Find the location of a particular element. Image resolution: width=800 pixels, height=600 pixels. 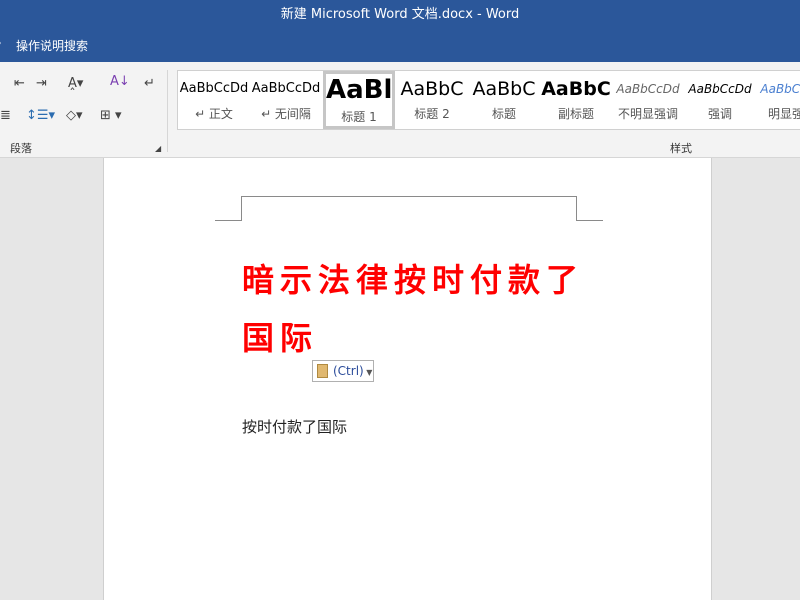

borders-icon: ⊞ ▾ is located at coordinates (111, 115).